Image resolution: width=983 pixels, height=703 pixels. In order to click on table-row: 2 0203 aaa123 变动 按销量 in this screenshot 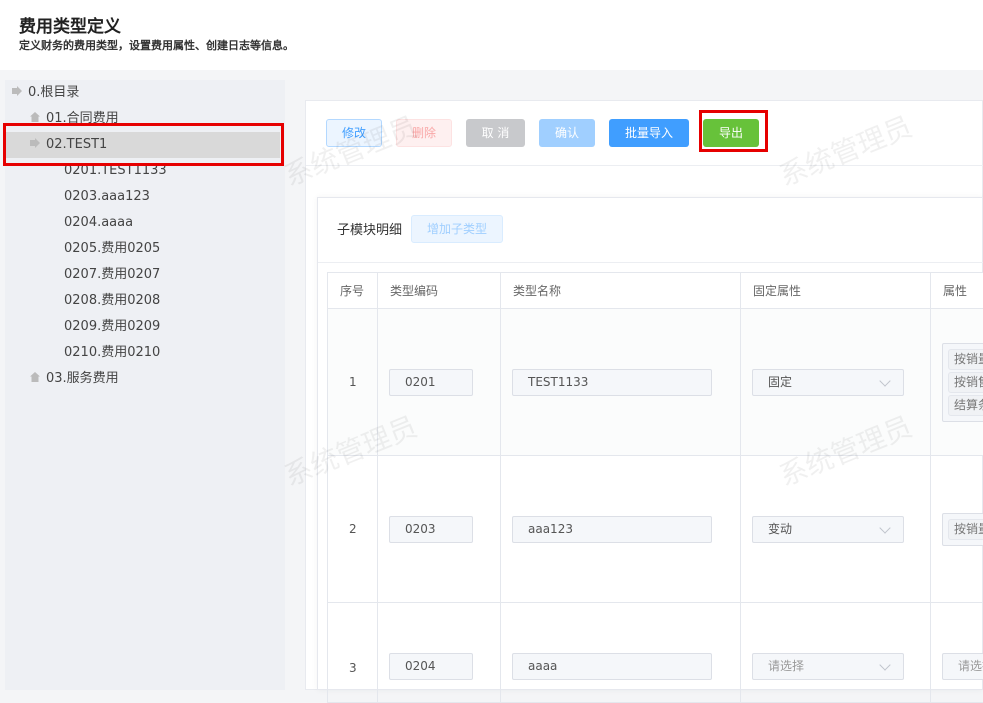, I will do `click(655, 529)`.